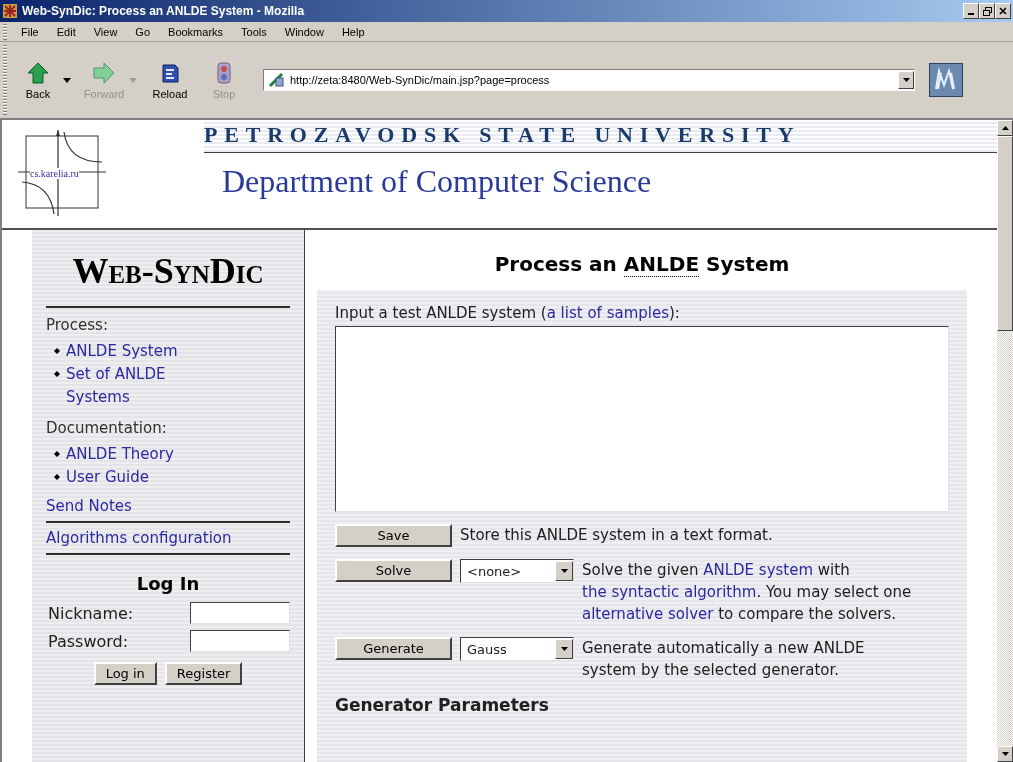 The width and height of the screenshot is (1013, 762). What do you see at coordinates (304, 31) in the screenshot?
I see `menu-item: Window` at bounding box center [304, 31].